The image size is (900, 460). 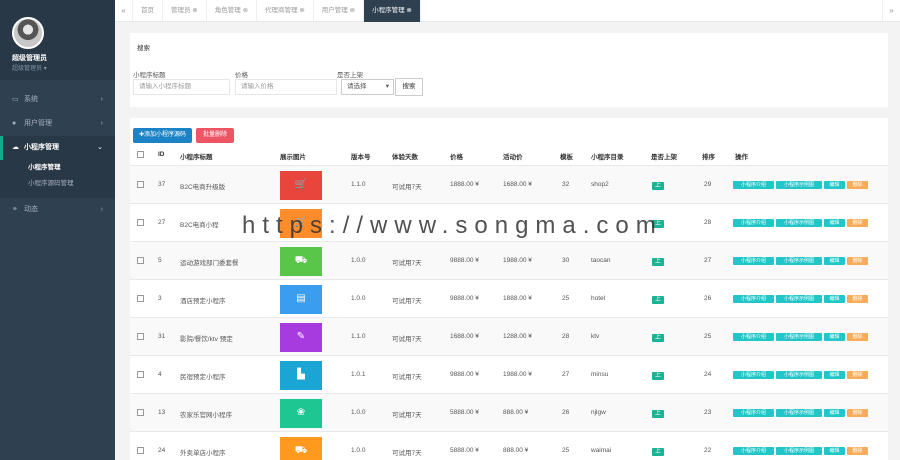 I want to click on search-button: 搜索, so click(x=409, y=87).